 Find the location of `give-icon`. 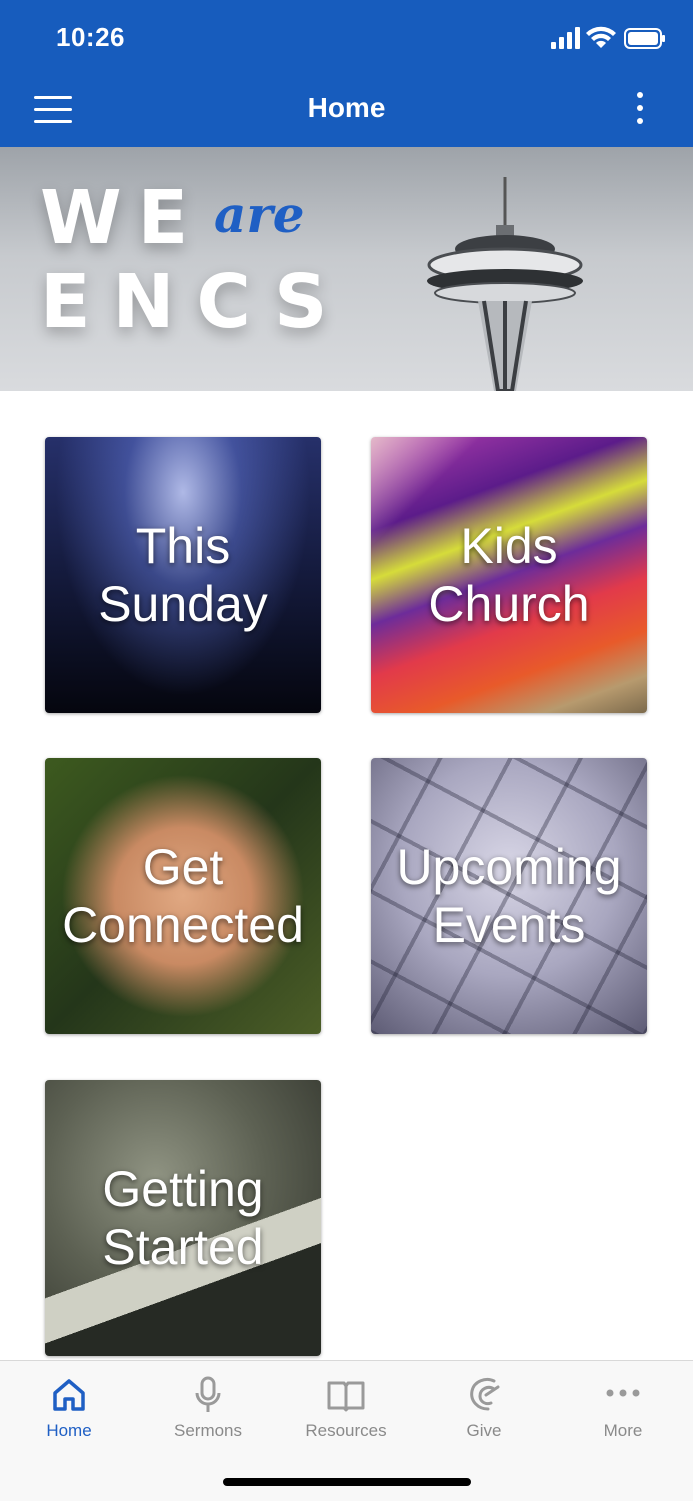

give-icon is located at coordinates (485, 1394).